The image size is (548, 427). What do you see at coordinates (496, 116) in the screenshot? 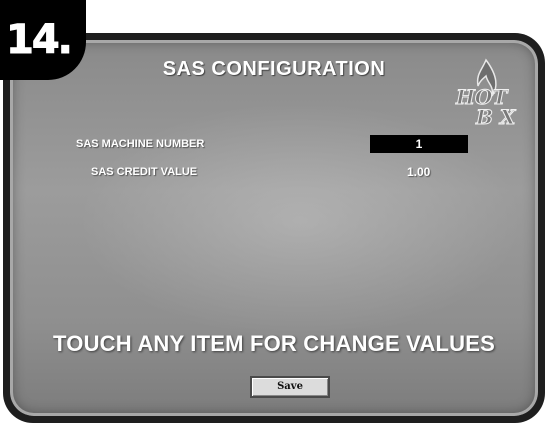
I see `logo-text-box: B X` at bounding box center [496, 116].